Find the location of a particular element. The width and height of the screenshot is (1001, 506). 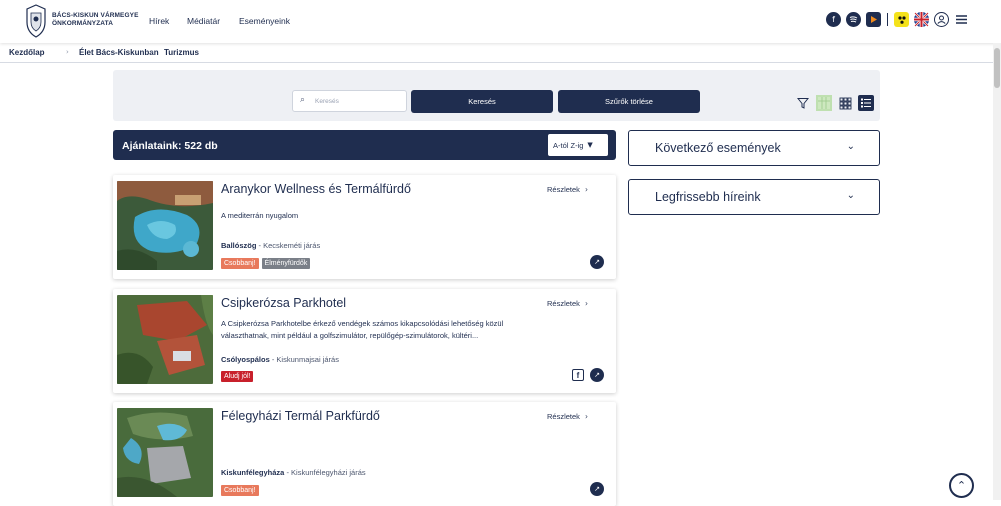

search-icon: ⌕ is located at coordinates (303, 100).